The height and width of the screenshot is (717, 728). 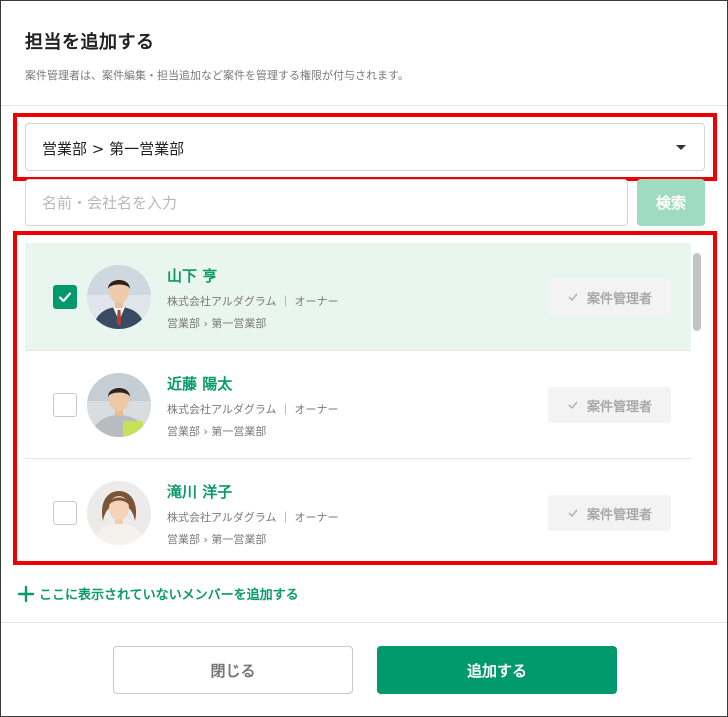 I want to click on close-button: 閉じる, so click(x=233, y=670).